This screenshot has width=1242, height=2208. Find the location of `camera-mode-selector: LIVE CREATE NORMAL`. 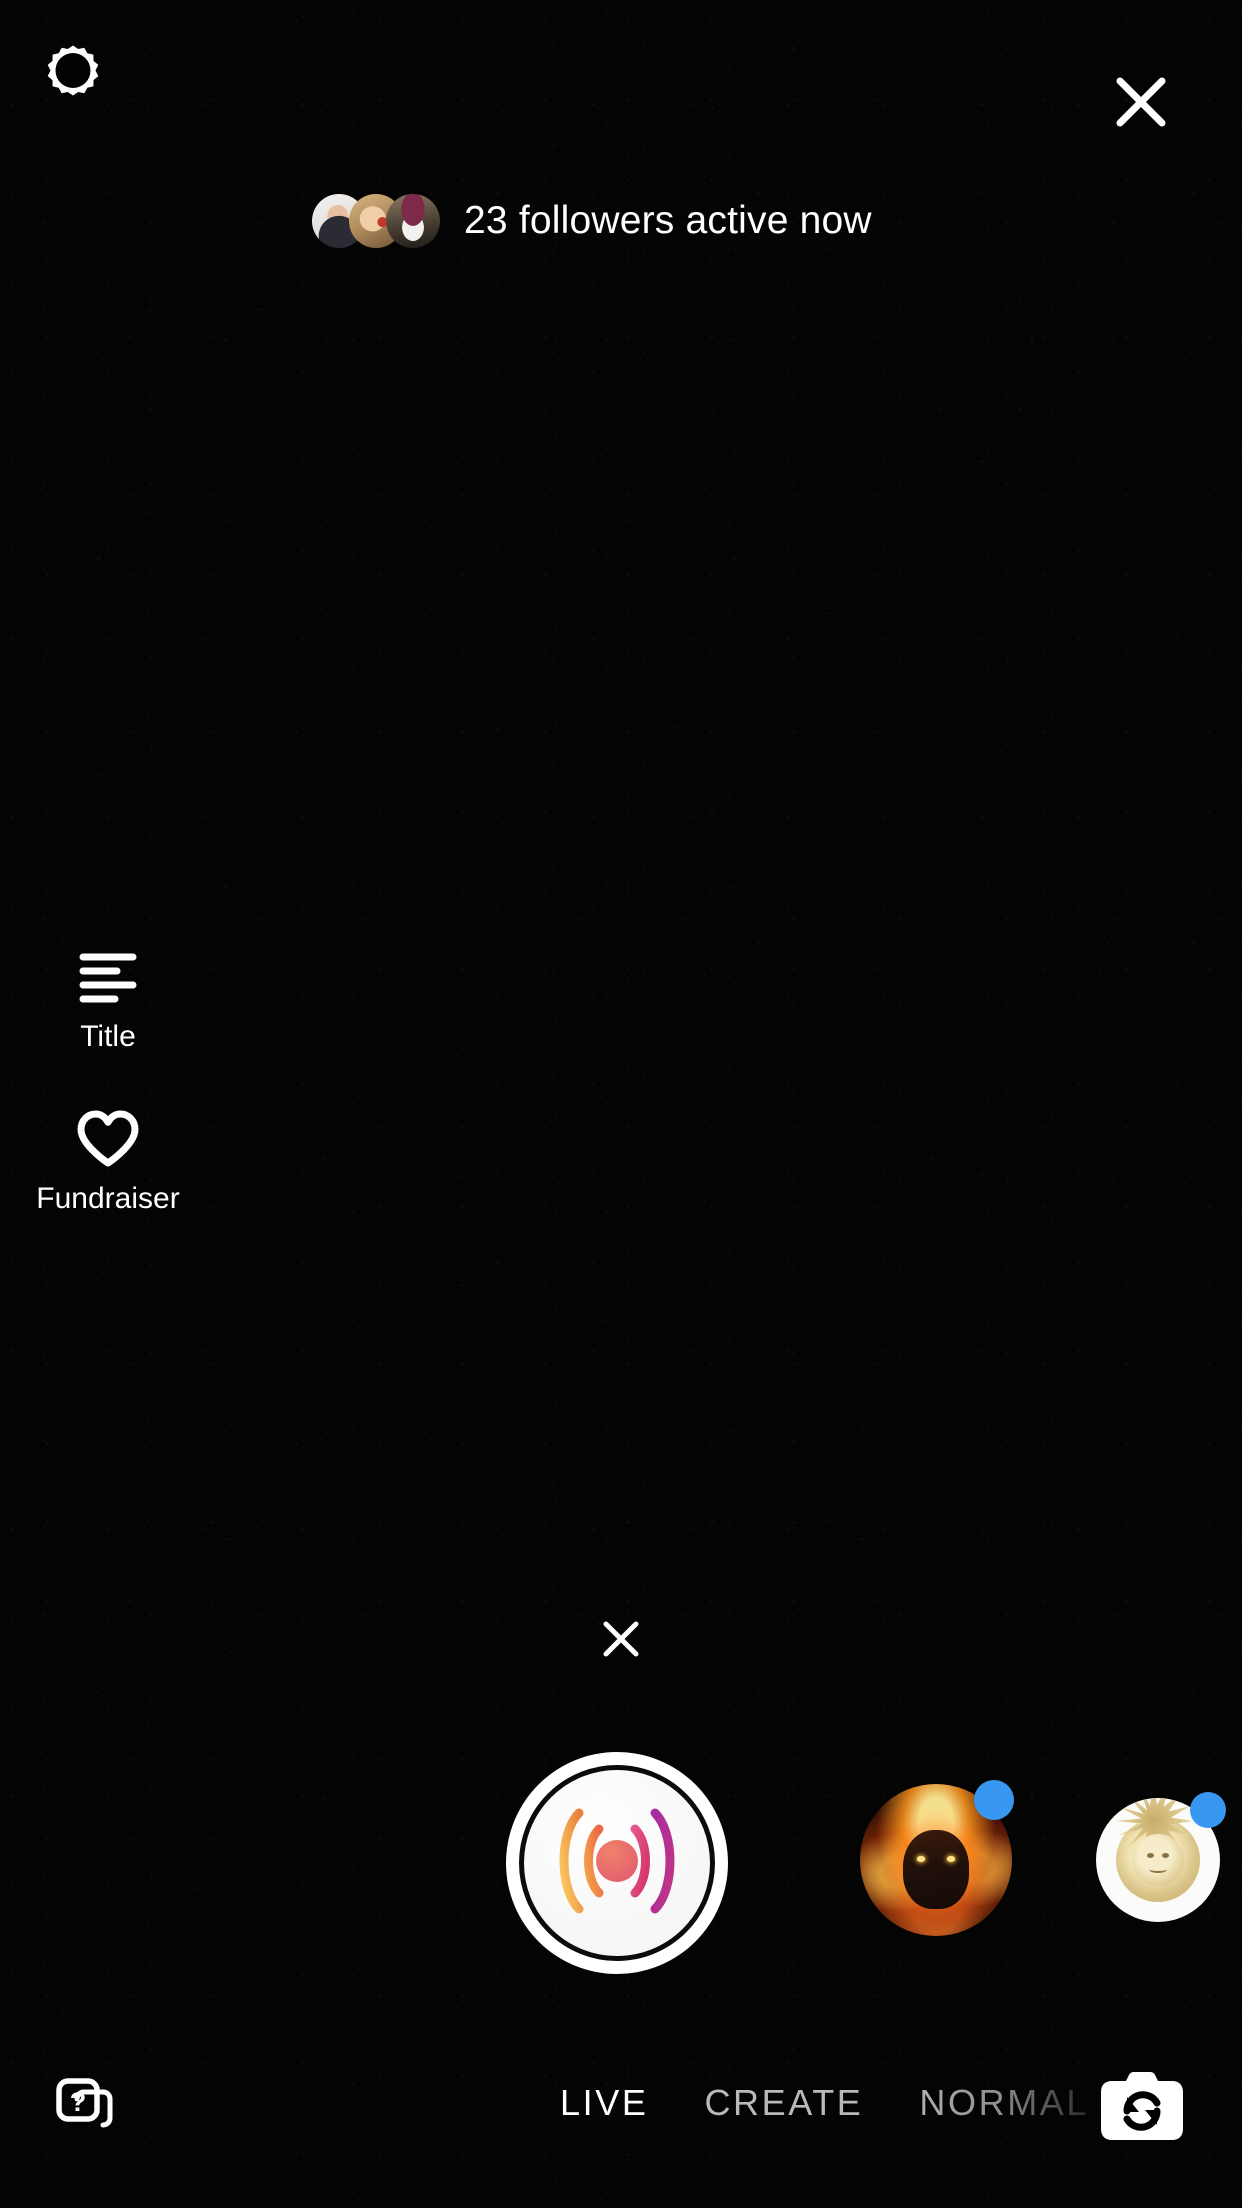

camera-mode-selector: LIVE CREATE NORMAL is located at coordinates (824, 2103).